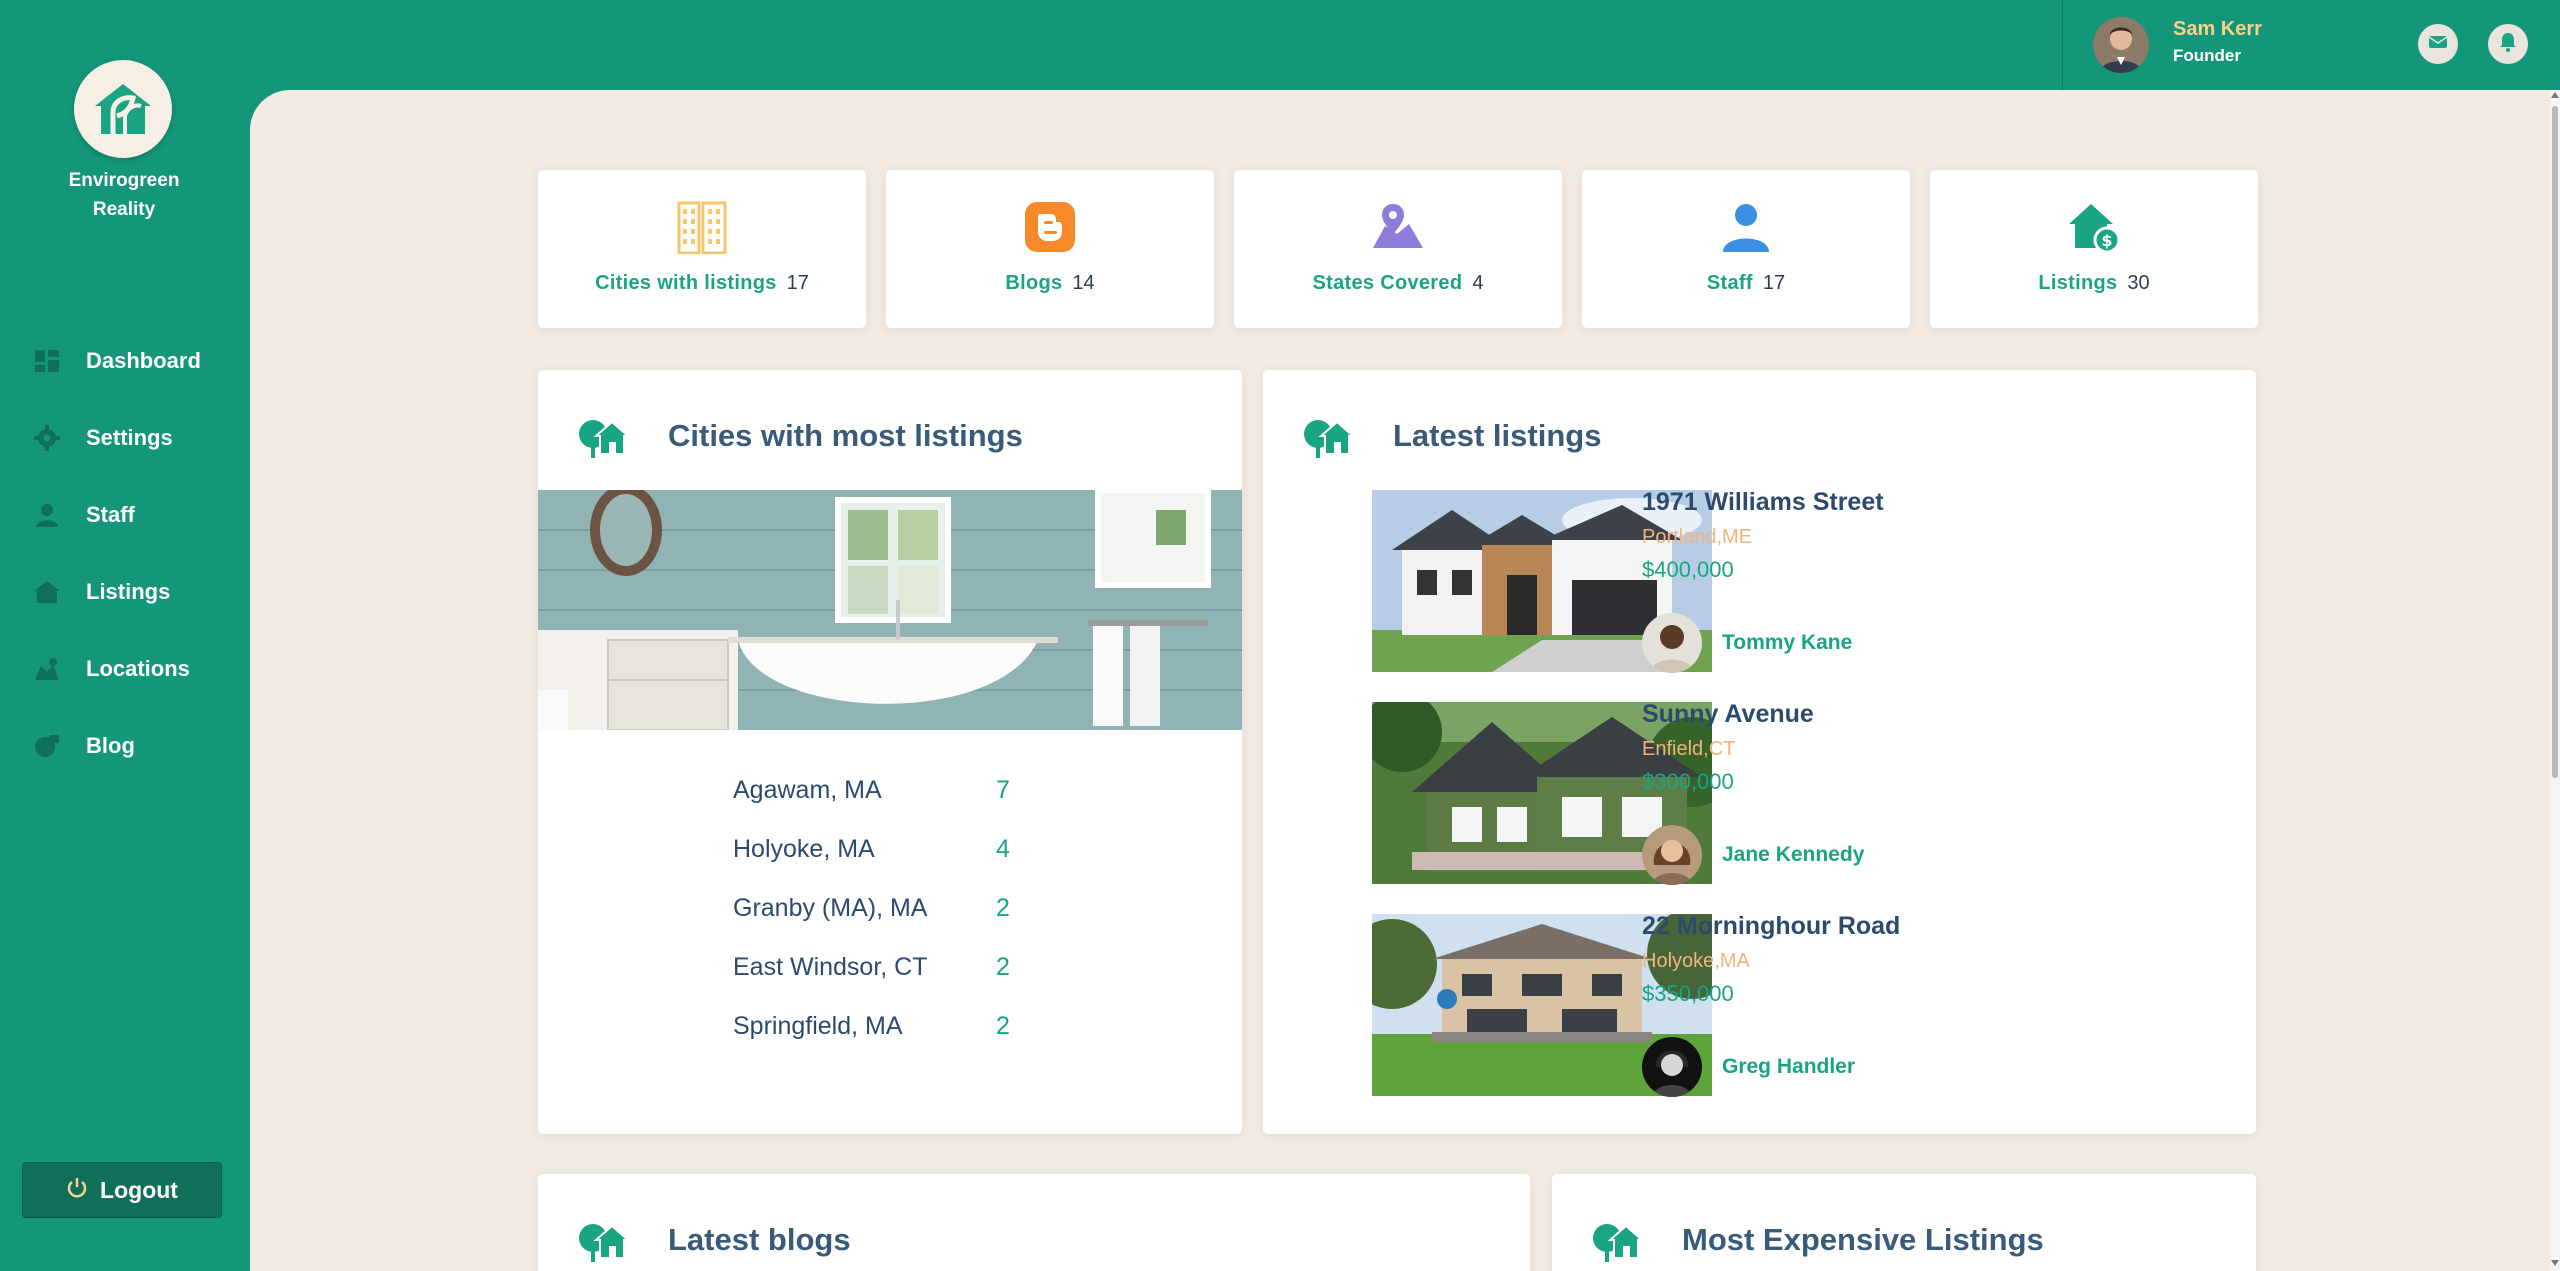  Describe the element at coordinates (1729, 283) in the screenshot. I see `stat-label: Staff` at that location.